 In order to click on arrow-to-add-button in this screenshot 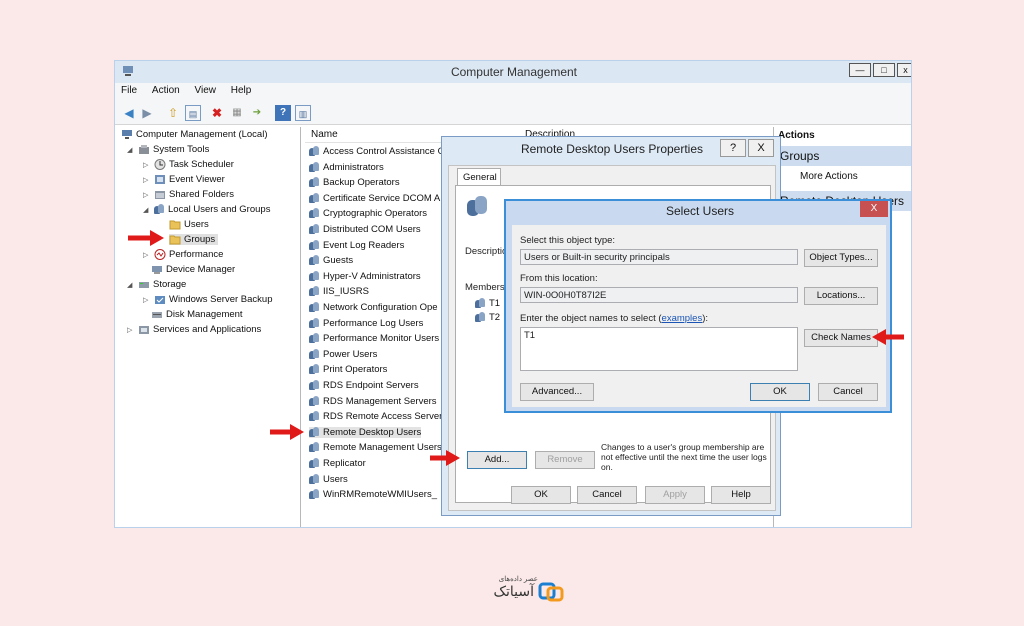, I will do `click(445, 458)`.